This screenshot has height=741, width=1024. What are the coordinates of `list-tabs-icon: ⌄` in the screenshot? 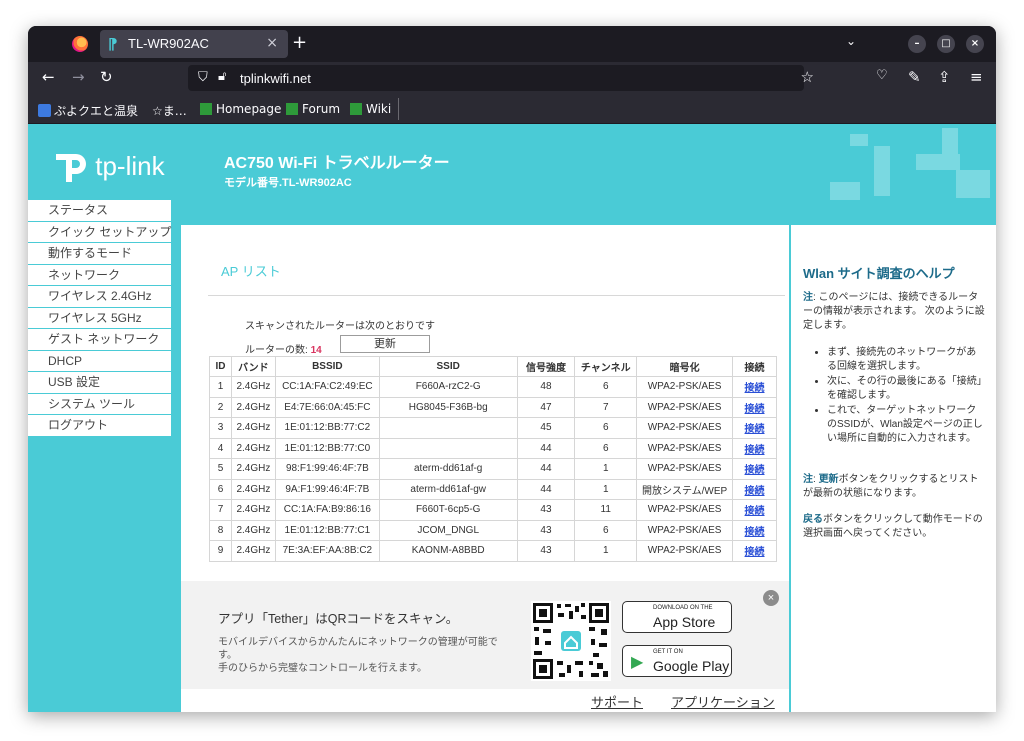 It's located at (851, 41).